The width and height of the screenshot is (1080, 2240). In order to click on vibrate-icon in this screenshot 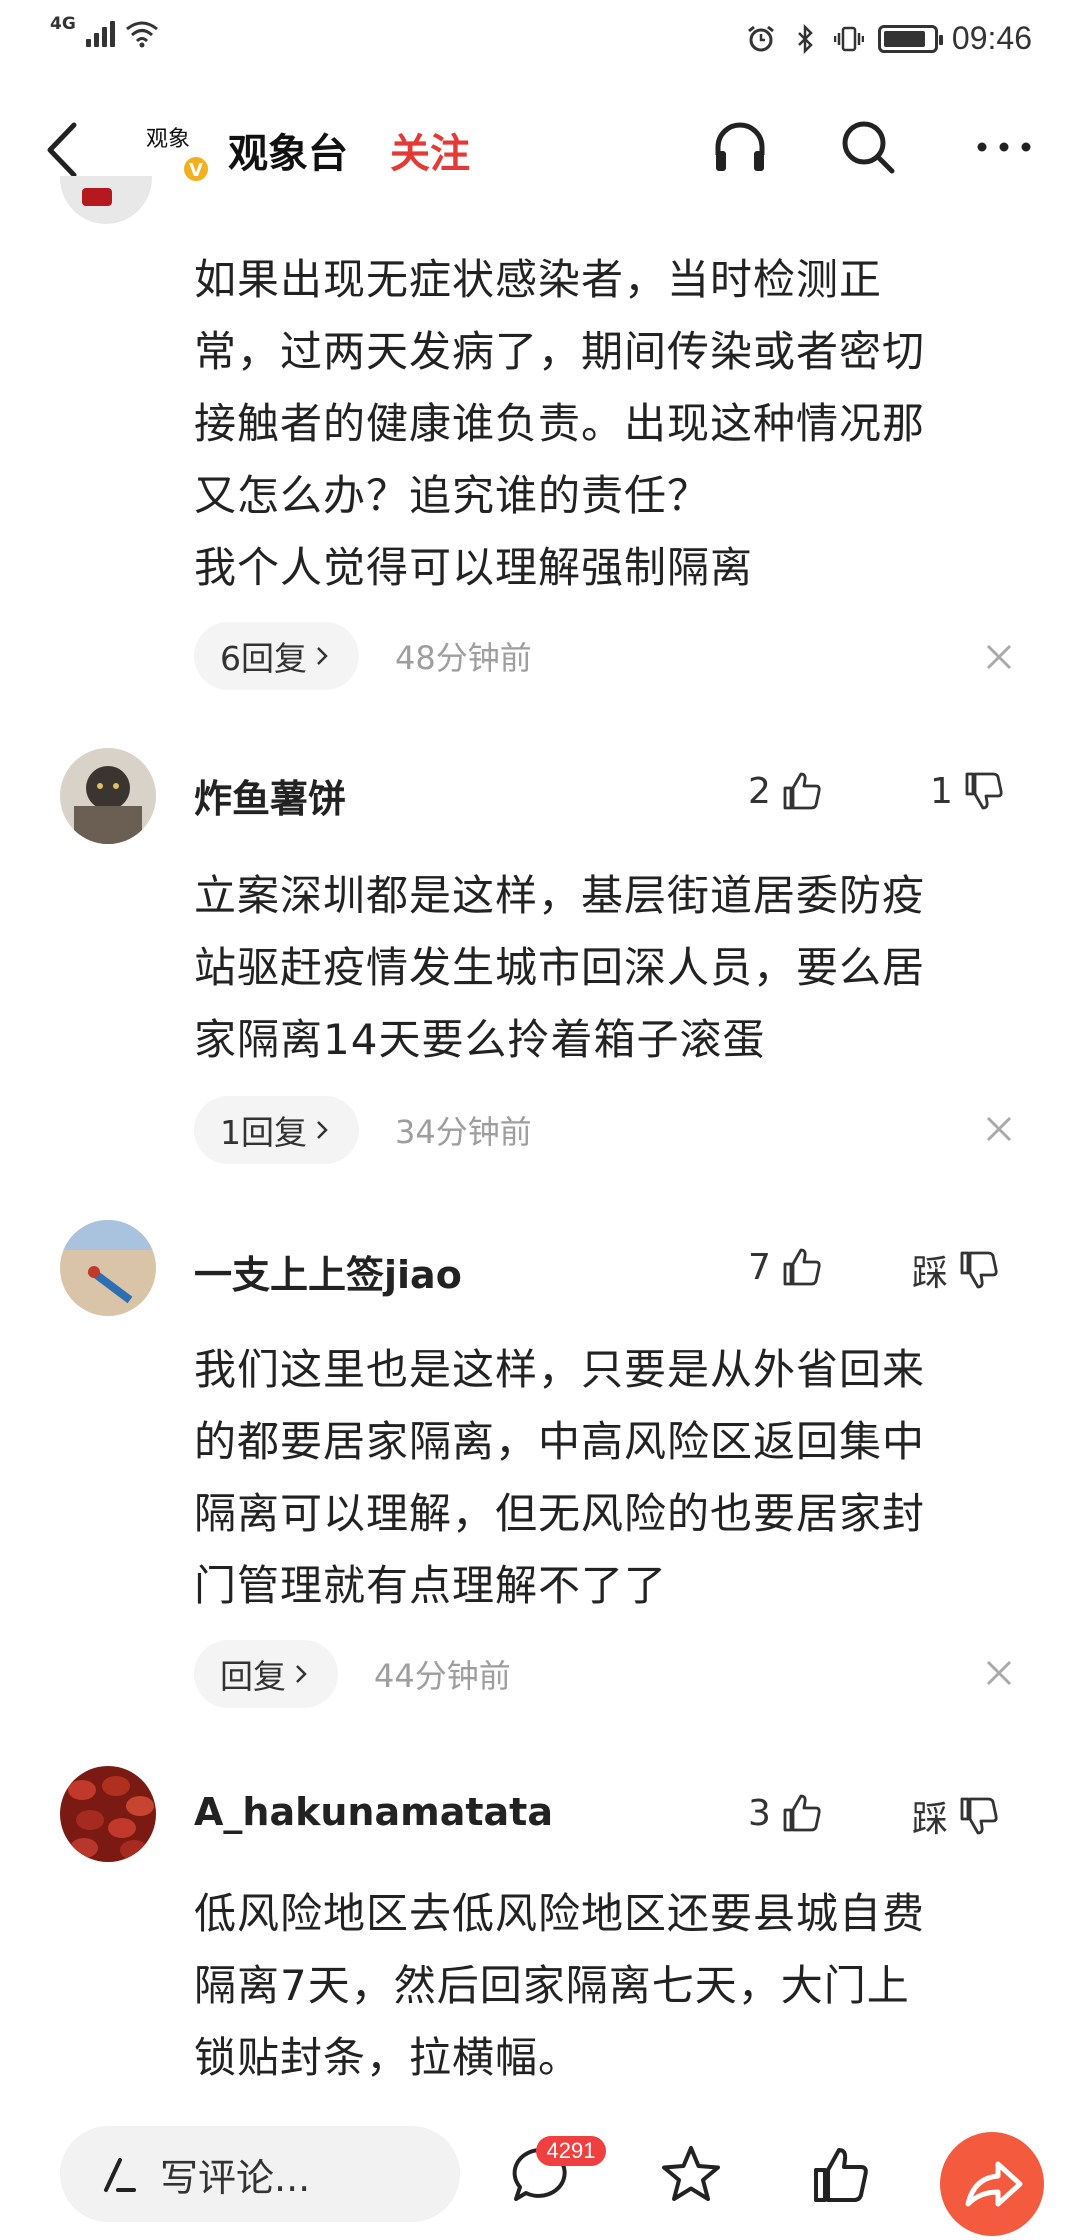, I will do `click(848, 38)`.